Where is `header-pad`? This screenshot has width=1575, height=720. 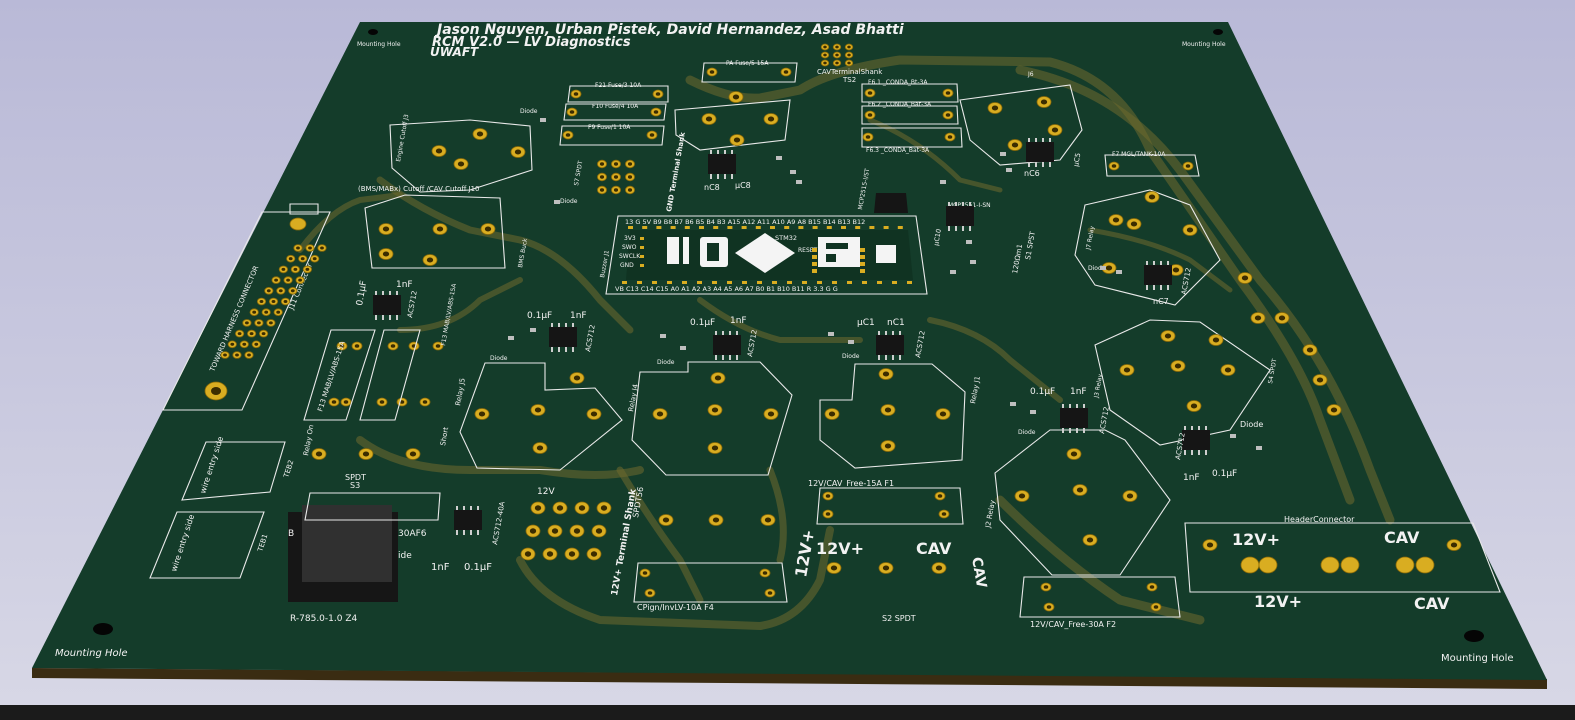
header-pad is located at coordinates (1330, 565).